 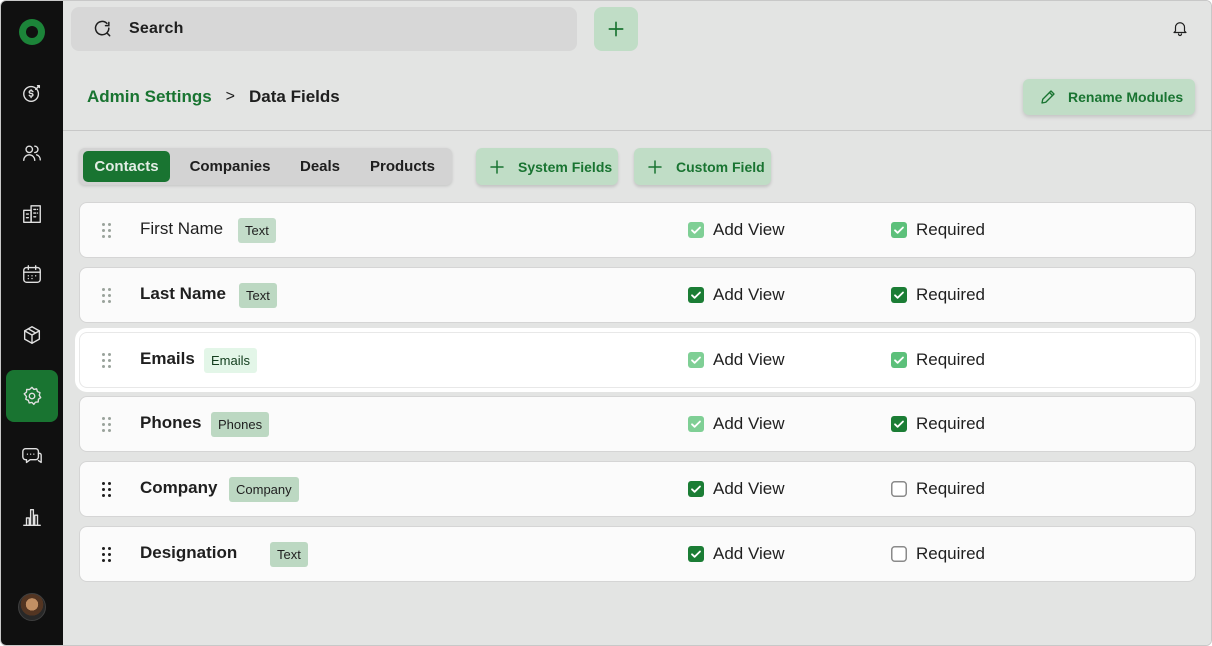 I want to click on field-name: Company, so click(x=179, y=487).